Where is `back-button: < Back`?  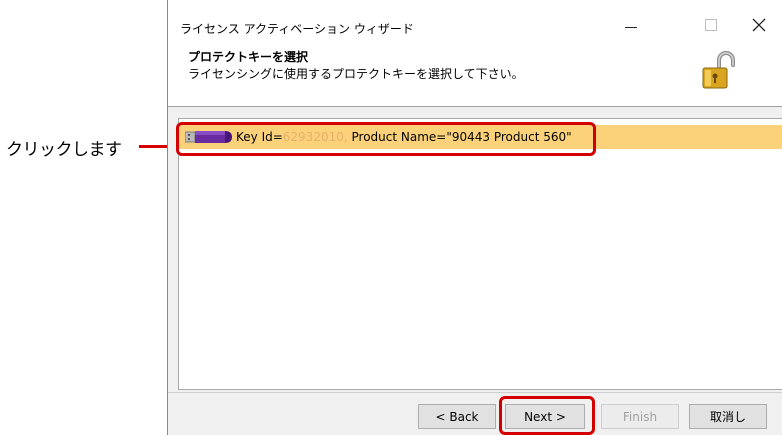
back-button: < Back is located at coordinates (457, 416).